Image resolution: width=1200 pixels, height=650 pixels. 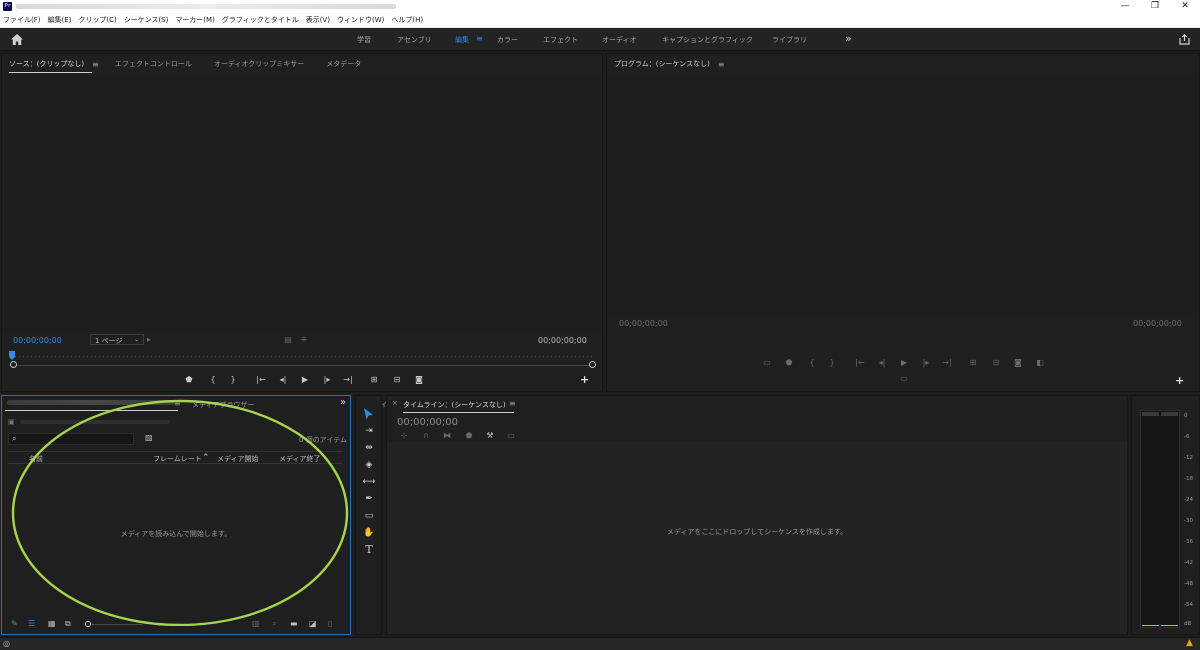 What do you see at coordinates (369, 482) in the screenshot?
I see `slip-tool-icon: ⟷` at bounding box center [369, 482].